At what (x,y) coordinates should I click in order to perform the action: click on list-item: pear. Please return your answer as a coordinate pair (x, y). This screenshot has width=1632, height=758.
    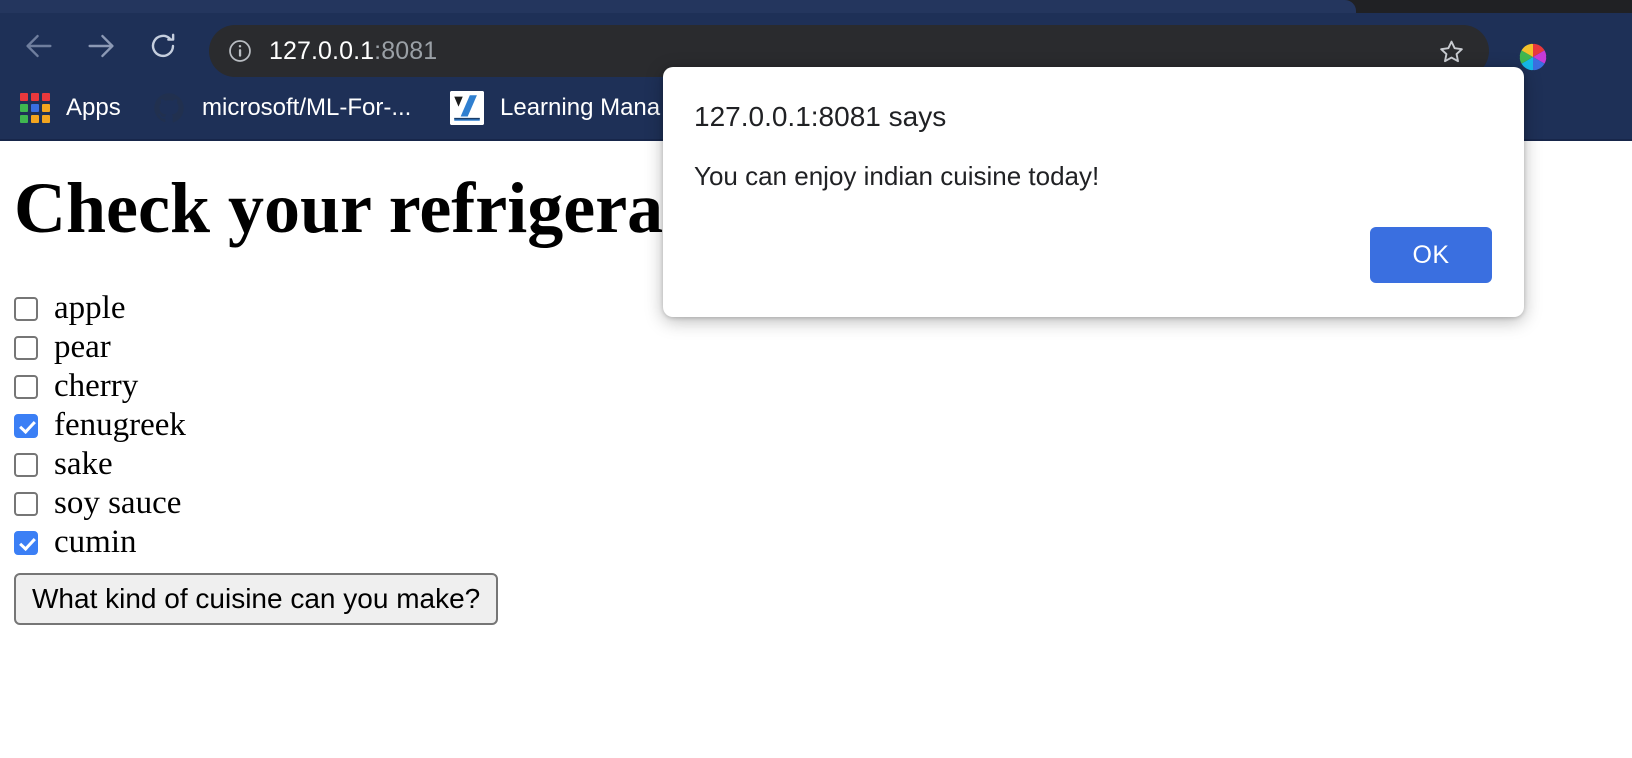
    Looking at the image, I should click on (314, 347).